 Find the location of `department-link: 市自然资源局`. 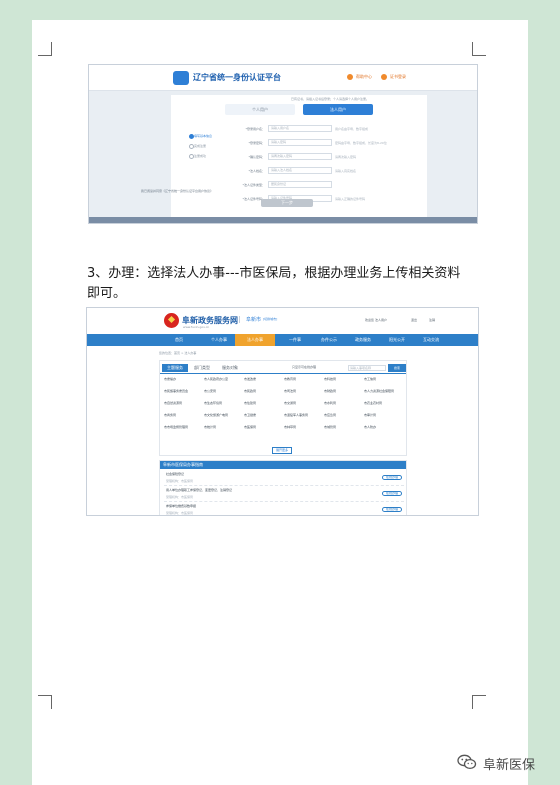

department-link: 市自然资源局 is located at coordinates (173, 403).